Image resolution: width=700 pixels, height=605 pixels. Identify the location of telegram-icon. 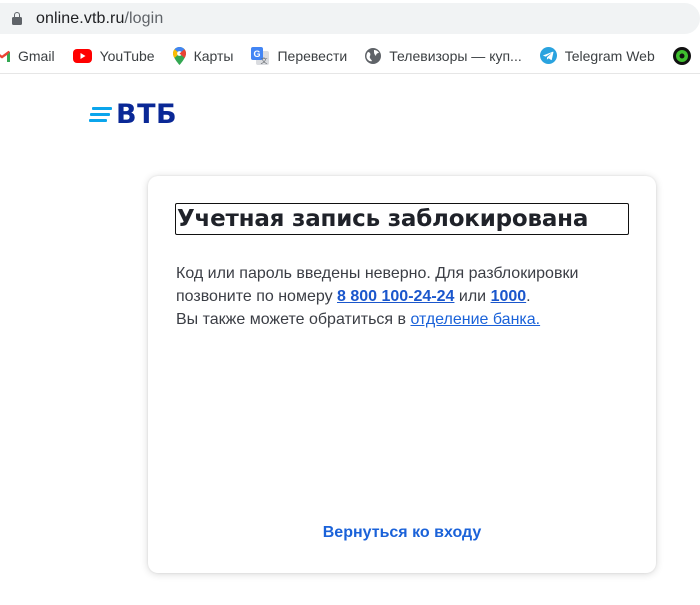
(548, 55).